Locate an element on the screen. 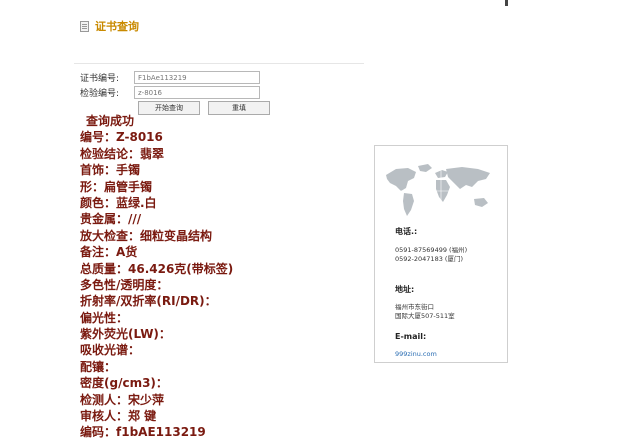 The width and height of the screenshot is (618, 447). cert-number-row: 证书编号: is located at coordinates (170, 77).